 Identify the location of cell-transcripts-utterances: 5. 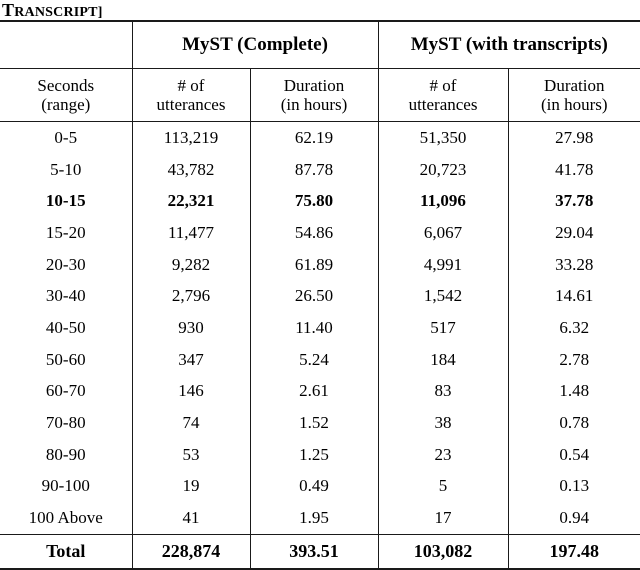
(443, 486).